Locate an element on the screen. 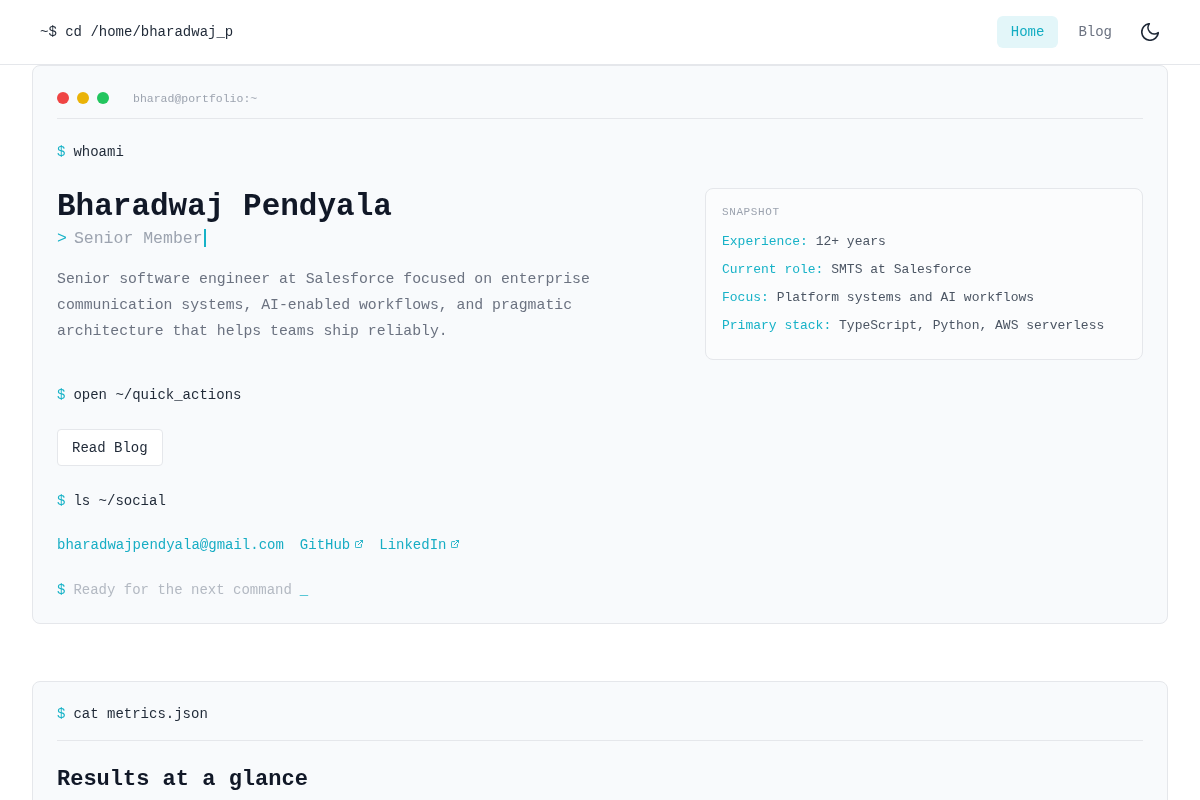 The image size is (1200, 800). tagline-text: Senior Member is located at coordinates (138, 238).